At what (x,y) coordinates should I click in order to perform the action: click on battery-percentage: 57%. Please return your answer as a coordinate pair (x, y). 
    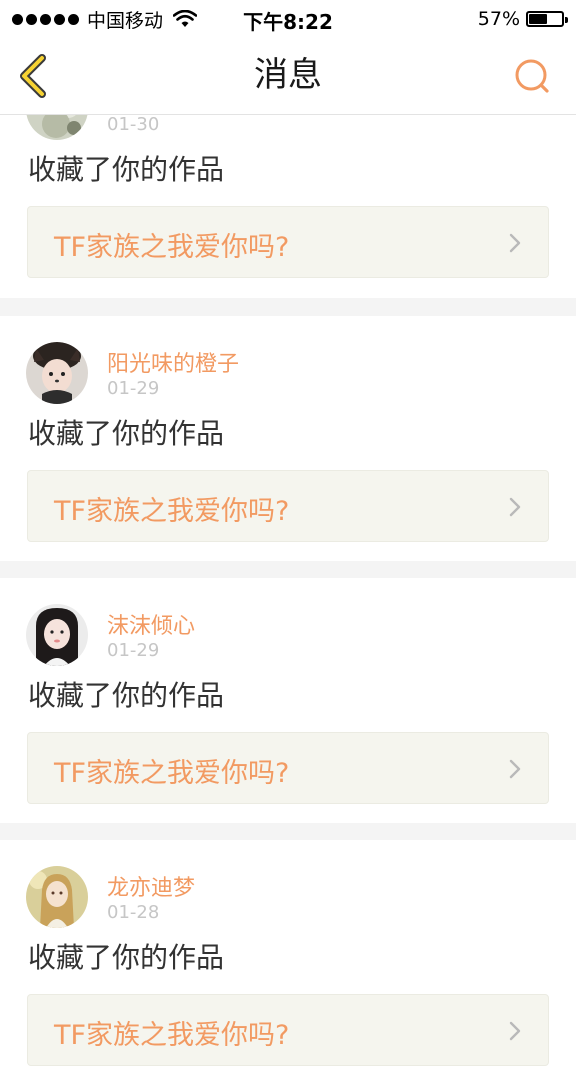
    Looking at the image, I should click on (498, 19).